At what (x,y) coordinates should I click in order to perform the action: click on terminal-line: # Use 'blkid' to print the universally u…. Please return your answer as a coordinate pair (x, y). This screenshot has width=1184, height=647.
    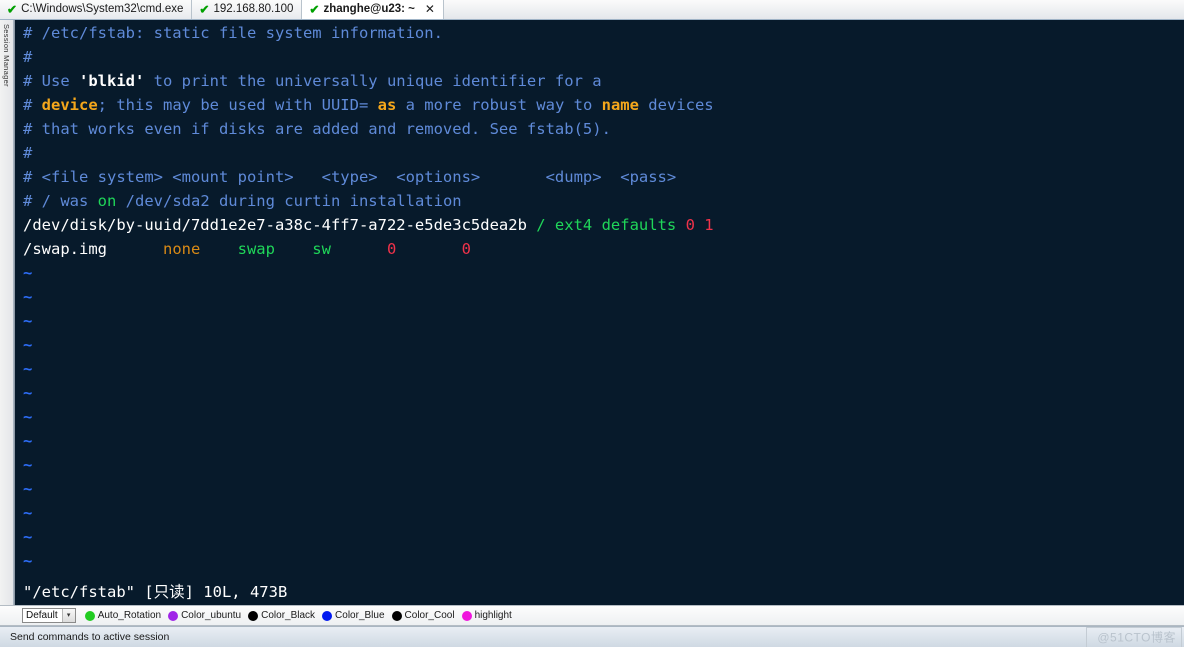
    Looking at the image, I should click on (603, 81).